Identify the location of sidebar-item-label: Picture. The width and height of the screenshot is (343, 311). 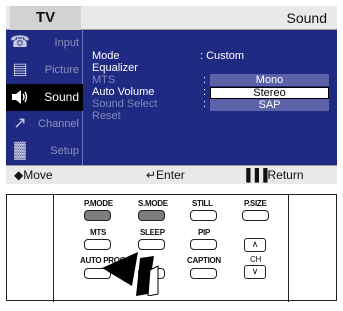
(61, 70).